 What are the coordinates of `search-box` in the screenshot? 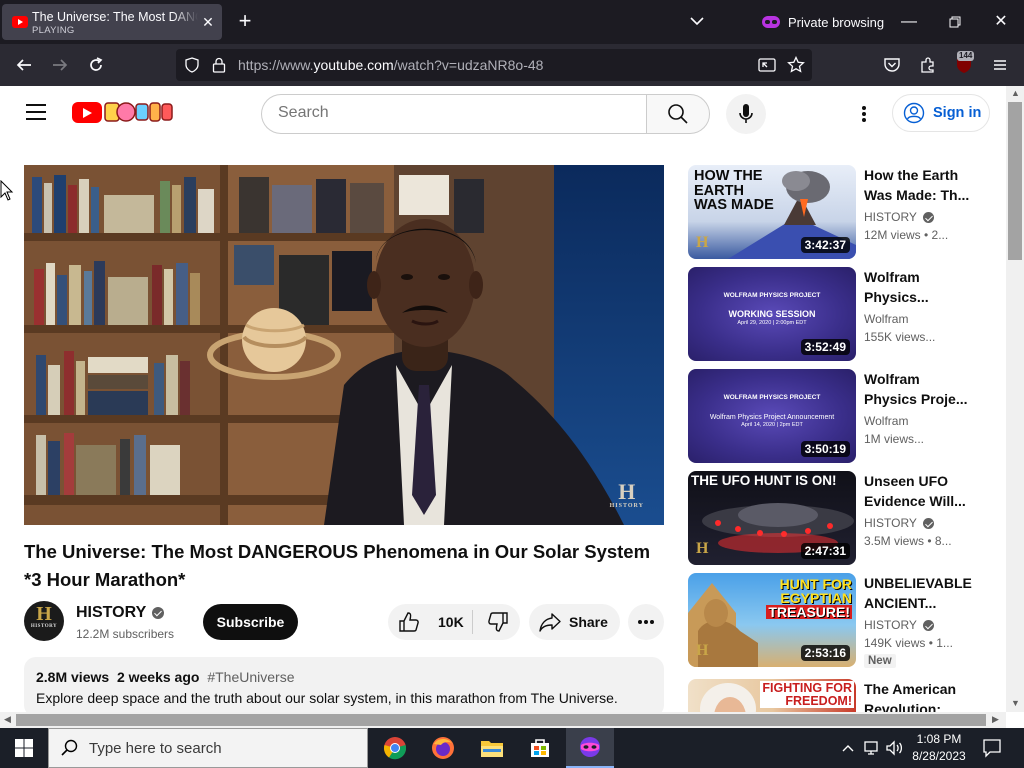 It's located at (454, 114).